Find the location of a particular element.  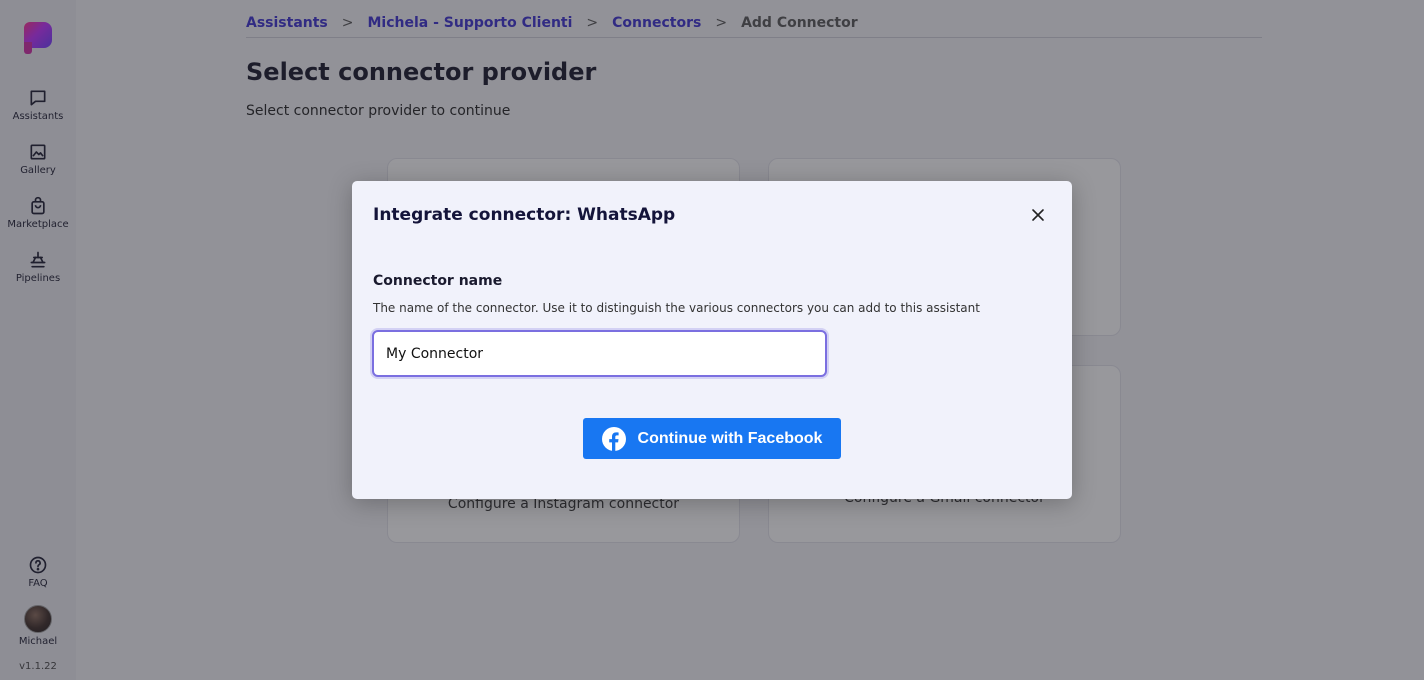

continue-with-facebook-label: Continue with Facebook is located at coordinates (730, 438).